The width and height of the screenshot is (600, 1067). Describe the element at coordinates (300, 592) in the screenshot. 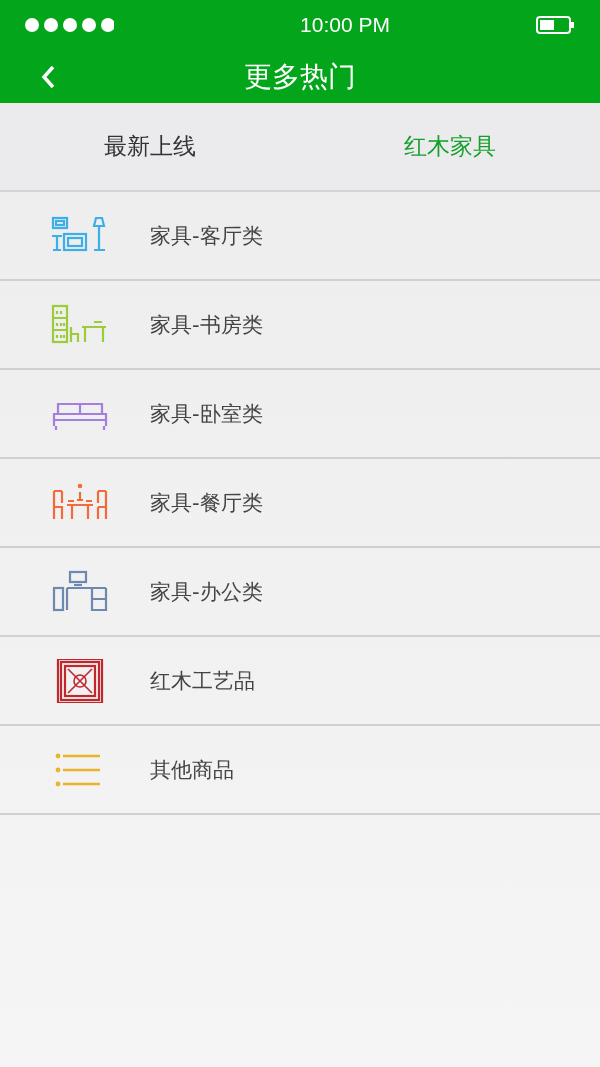

I see `category-row: 家具-办公类` at that location.